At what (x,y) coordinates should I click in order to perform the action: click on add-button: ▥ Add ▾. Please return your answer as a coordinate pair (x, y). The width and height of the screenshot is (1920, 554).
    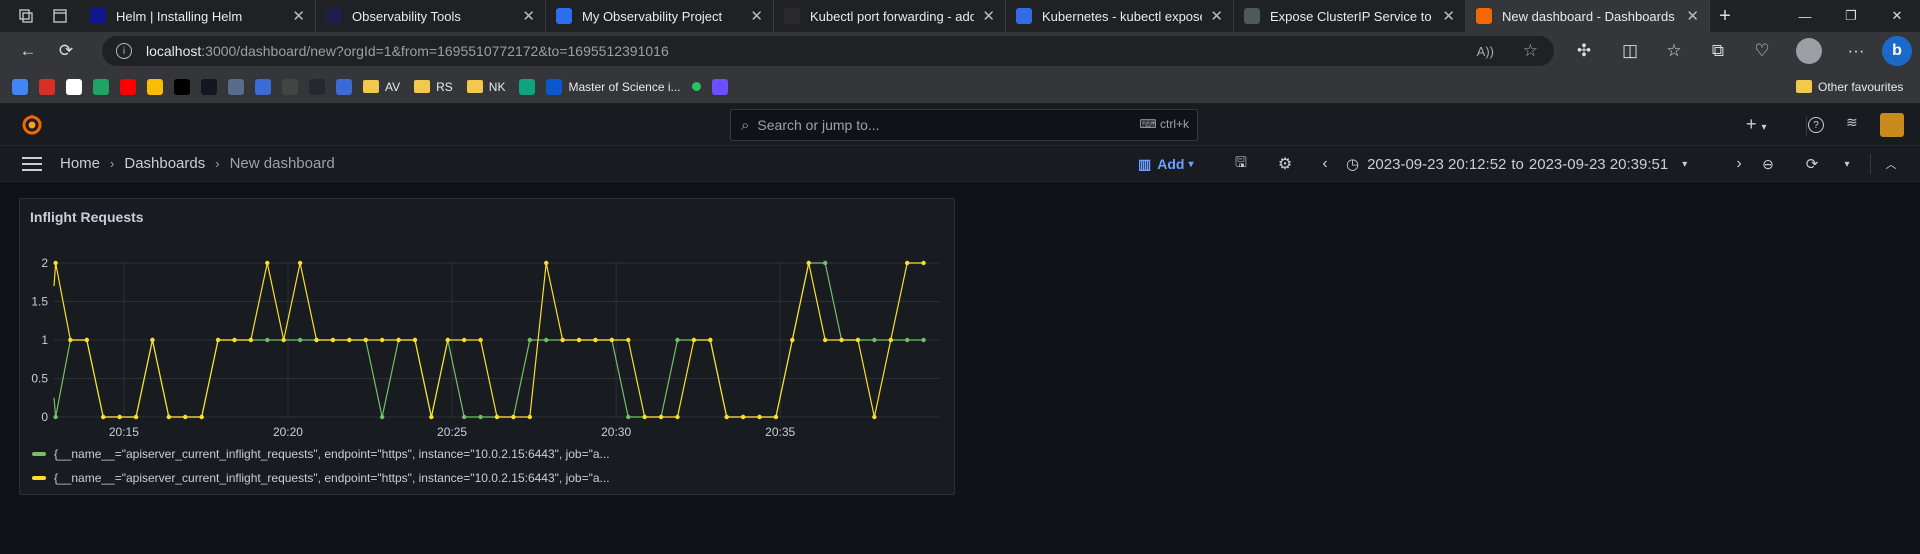
    Looking at the image, I should click on (1165, 164).